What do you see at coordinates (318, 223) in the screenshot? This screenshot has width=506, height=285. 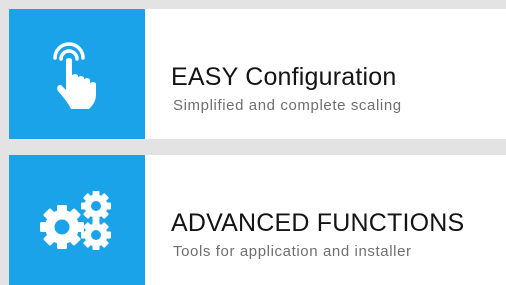 I see `feature-title: ADVANCED FUNCTIONS` at bounding box center [318, 223].